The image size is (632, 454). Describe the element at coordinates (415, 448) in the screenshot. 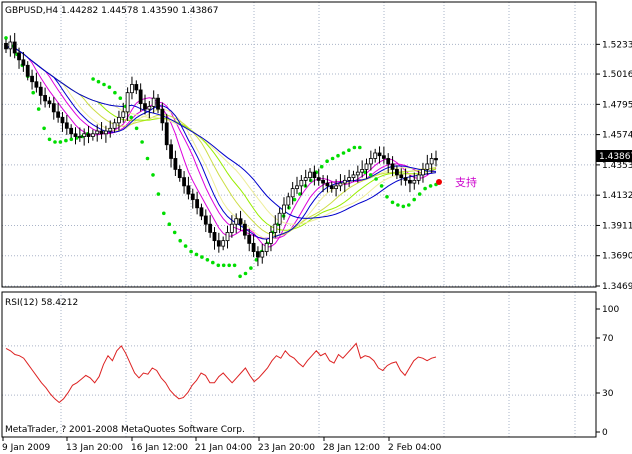

I see `time-tick-label: 2 Feb 04:00` at that location.